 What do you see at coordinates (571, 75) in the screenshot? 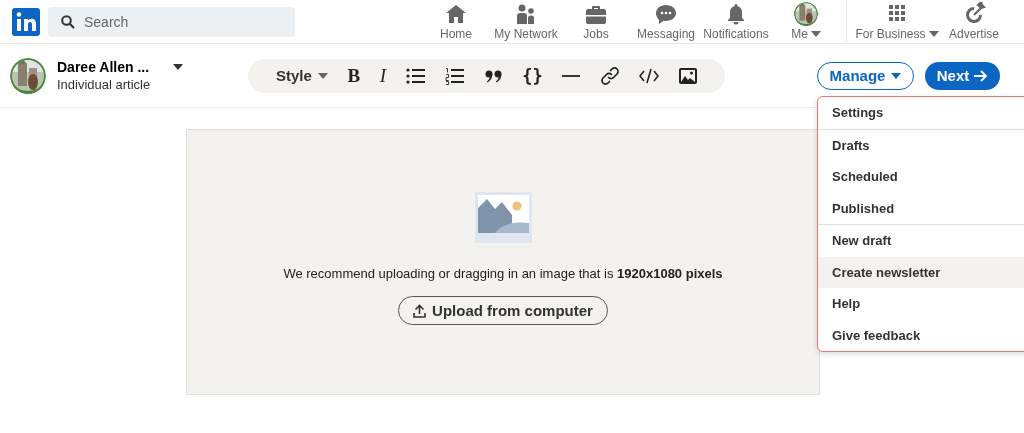
I see `horizontal-rule-icon` at bounding box center [571, 75].